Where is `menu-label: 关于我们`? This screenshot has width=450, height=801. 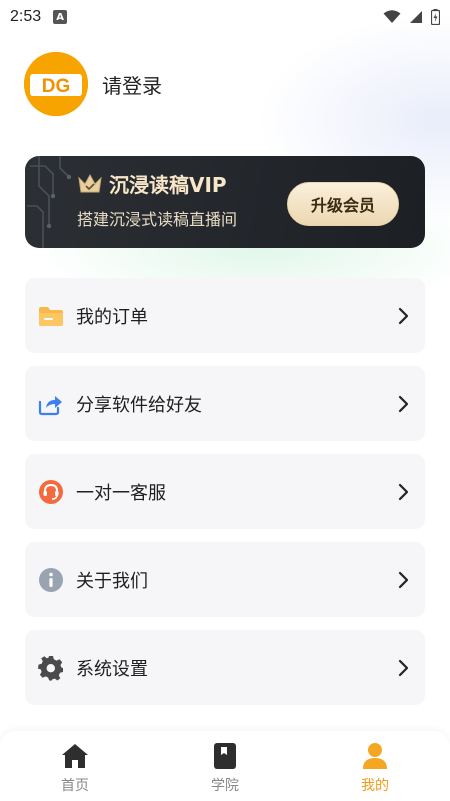 menu-label: 关于我们 is located at coordinates (112, 581).